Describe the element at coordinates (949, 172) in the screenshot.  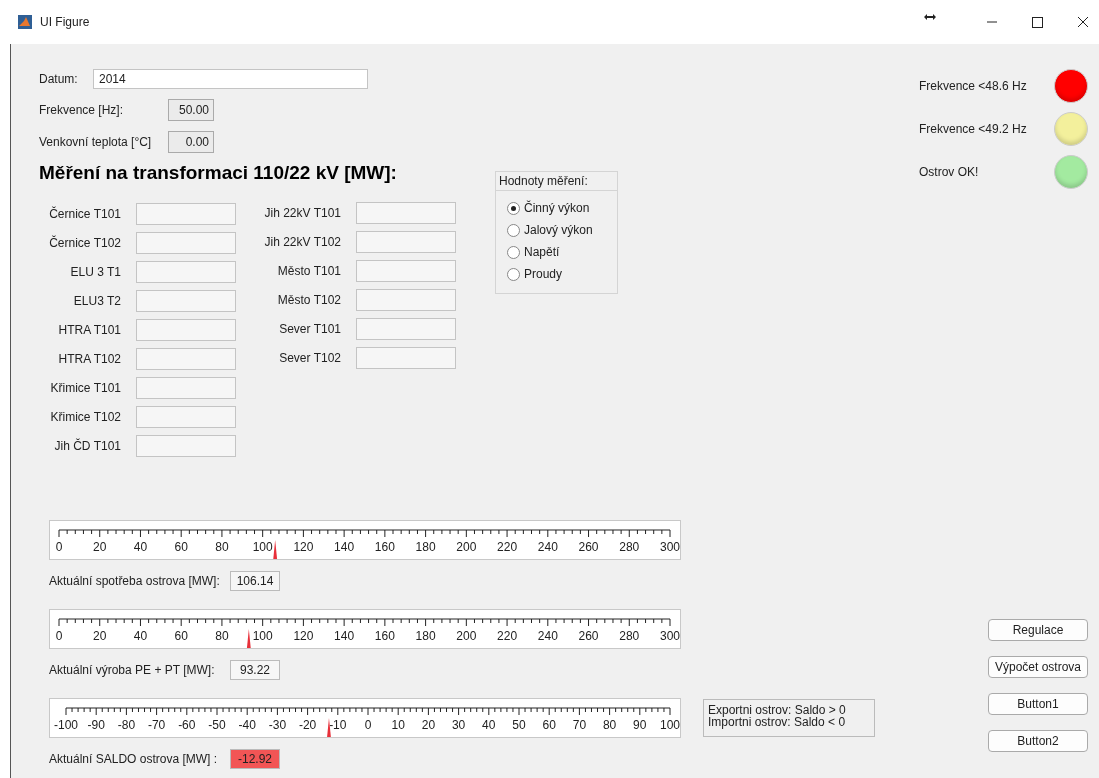
I see `lamp-label: Ostrov OK!` at that location.